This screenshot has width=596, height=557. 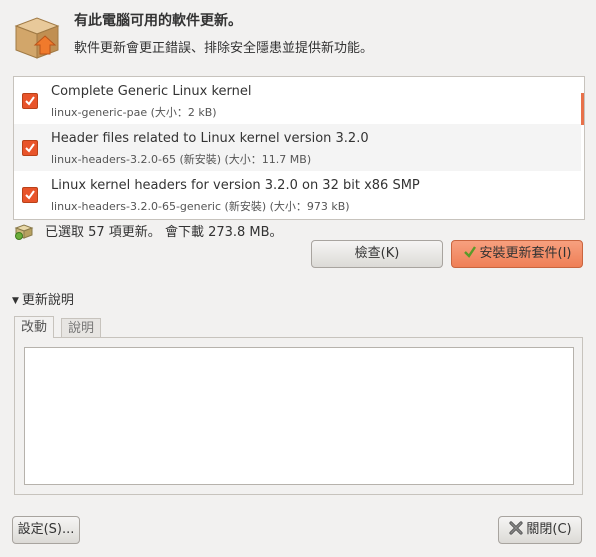 What do you see at coordinates (470, 256) in the screenshot?
I see `checkmark-icon` at bounding box center [470, 256].